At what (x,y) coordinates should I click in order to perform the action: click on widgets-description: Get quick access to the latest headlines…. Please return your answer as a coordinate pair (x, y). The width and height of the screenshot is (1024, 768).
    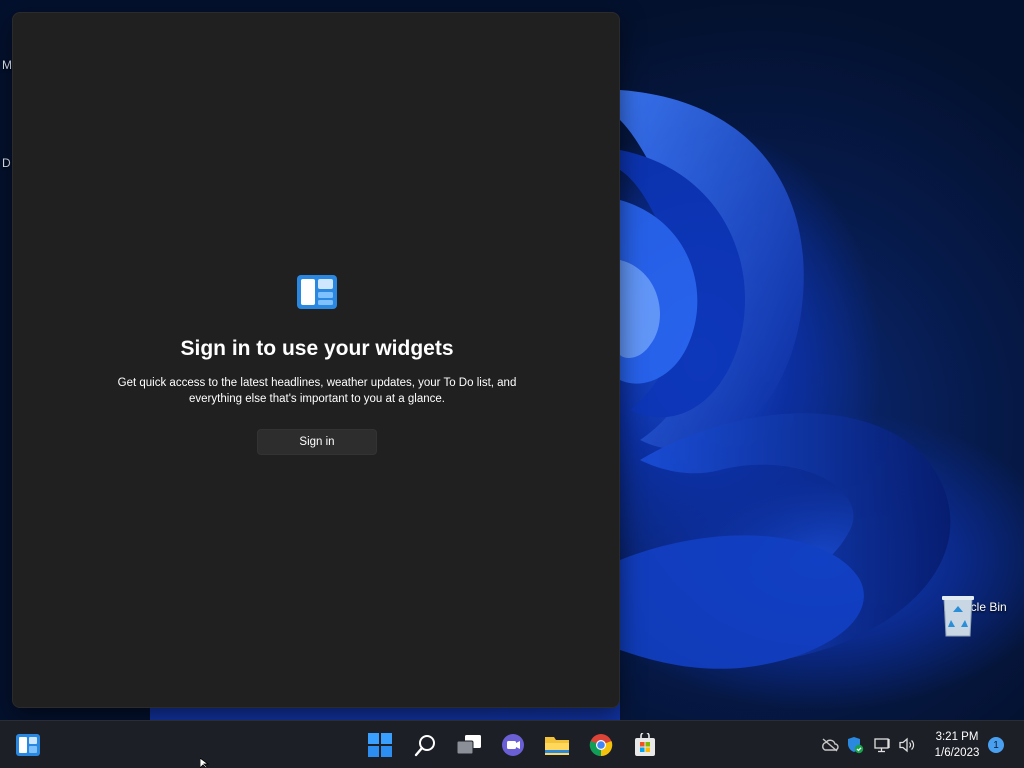
    Looking at the image, I should click on (317, 391).